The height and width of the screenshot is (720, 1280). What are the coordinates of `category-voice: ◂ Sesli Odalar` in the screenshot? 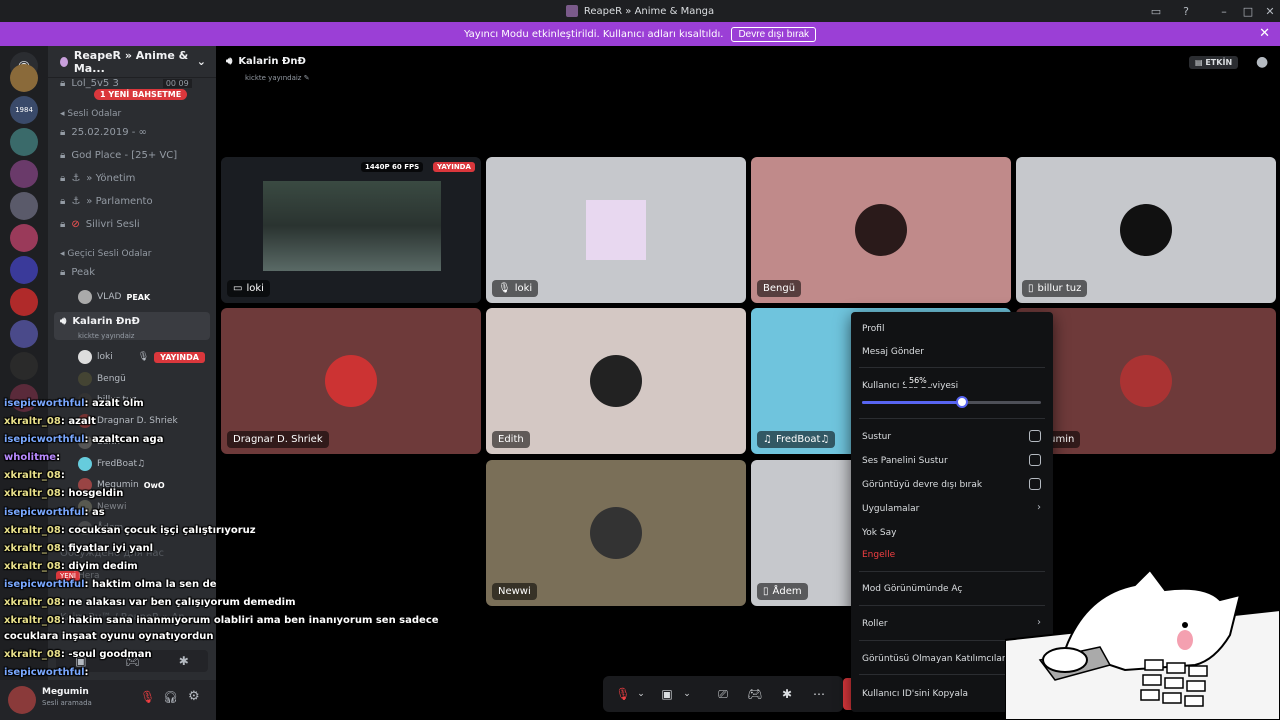 It's located at (90, 114).